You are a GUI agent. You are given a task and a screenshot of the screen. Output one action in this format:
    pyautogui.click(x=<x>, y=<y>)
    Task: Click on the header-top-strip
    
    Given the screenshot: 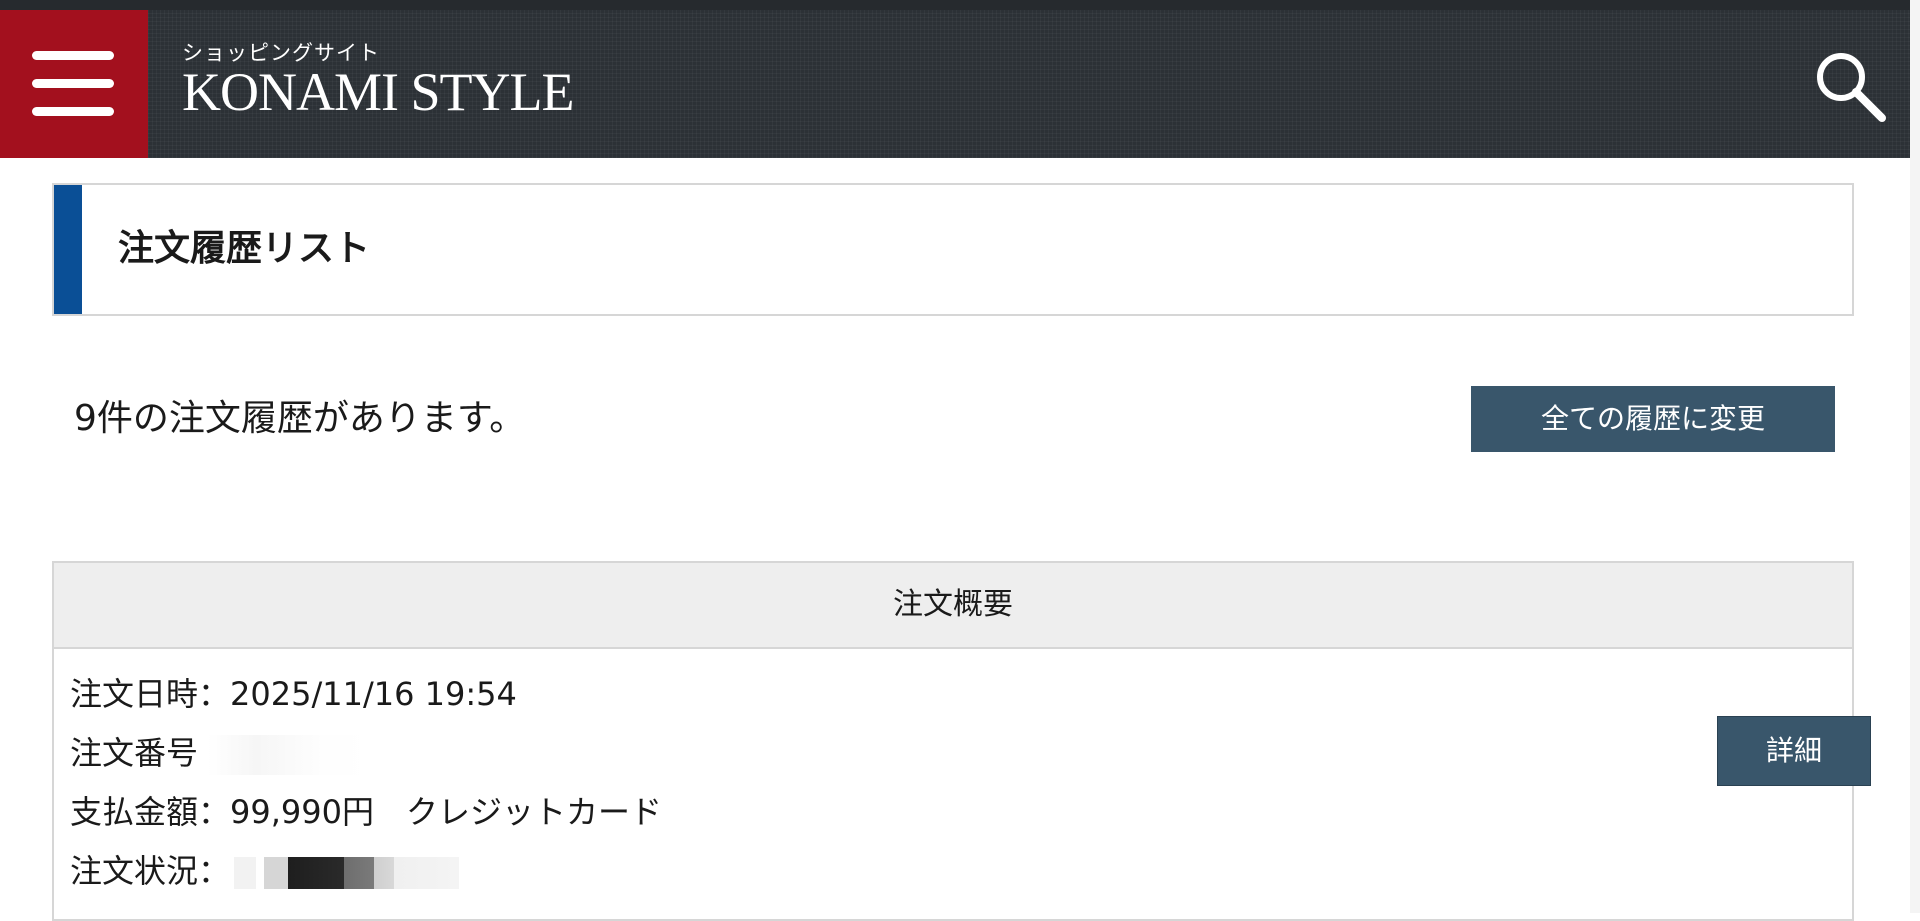 What is the action you would take?
    pyautogui.click(x=955, y=5)
    